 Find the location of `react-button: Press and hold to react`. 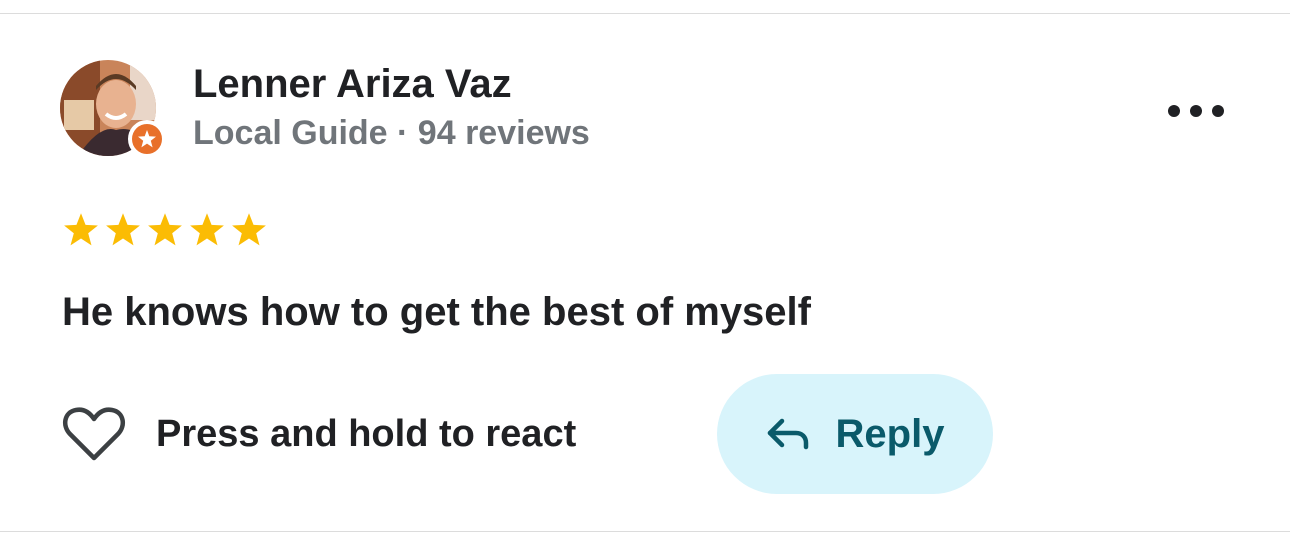

react-button: Press and hold to react is located at coordinates (319, 434).